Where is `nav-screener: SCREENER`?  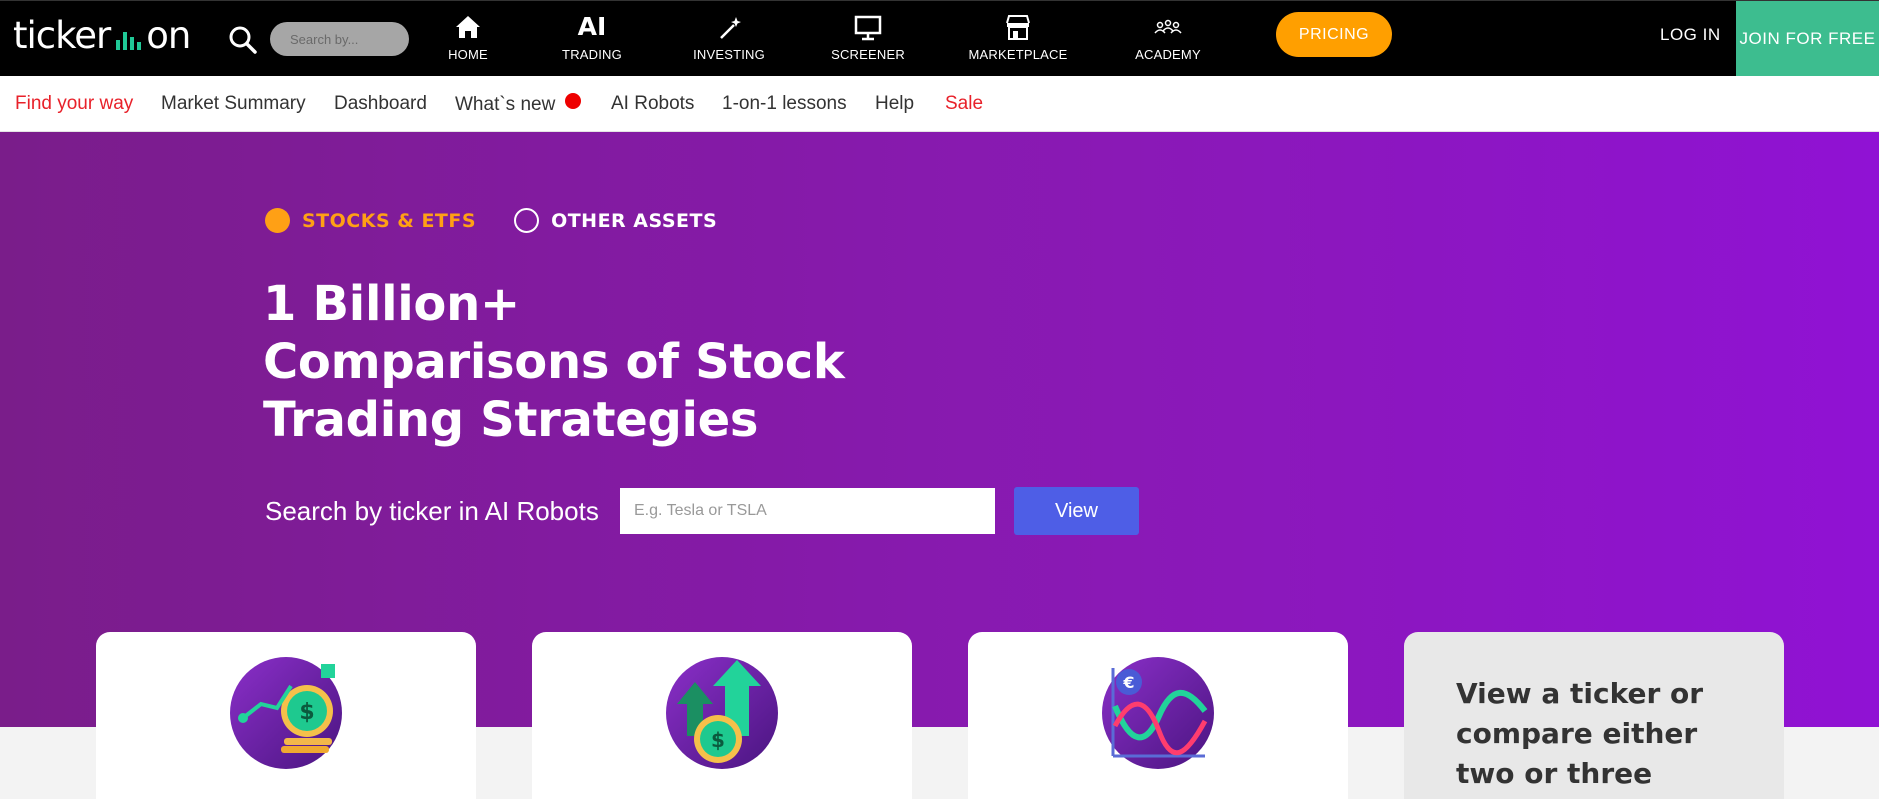
nav-screener: SCREENER is located at coordinates (868, 36).